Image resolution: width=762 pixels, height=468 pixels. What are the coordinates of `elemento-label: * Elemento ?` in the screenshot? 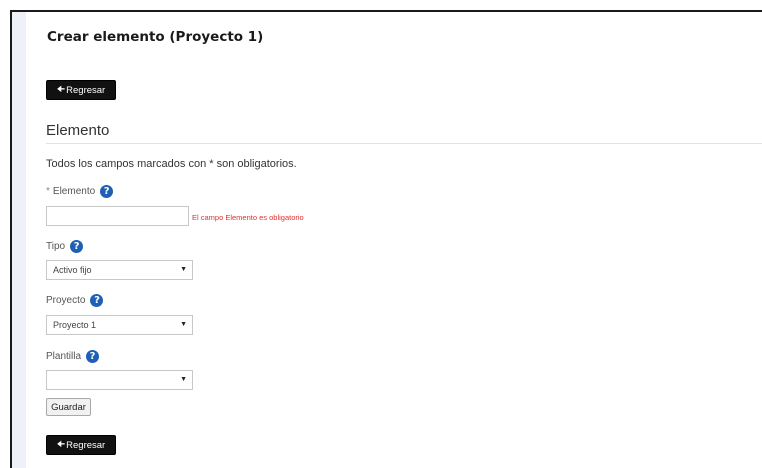 It's located at (80, 191).